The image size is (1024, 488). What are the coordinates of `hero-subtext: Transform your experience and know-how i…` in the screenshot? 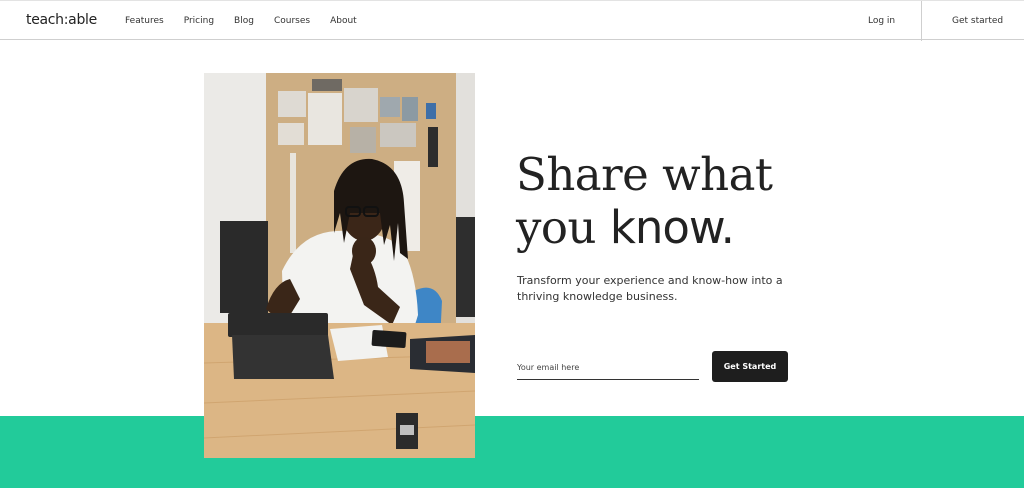 It's located at (650, 288).